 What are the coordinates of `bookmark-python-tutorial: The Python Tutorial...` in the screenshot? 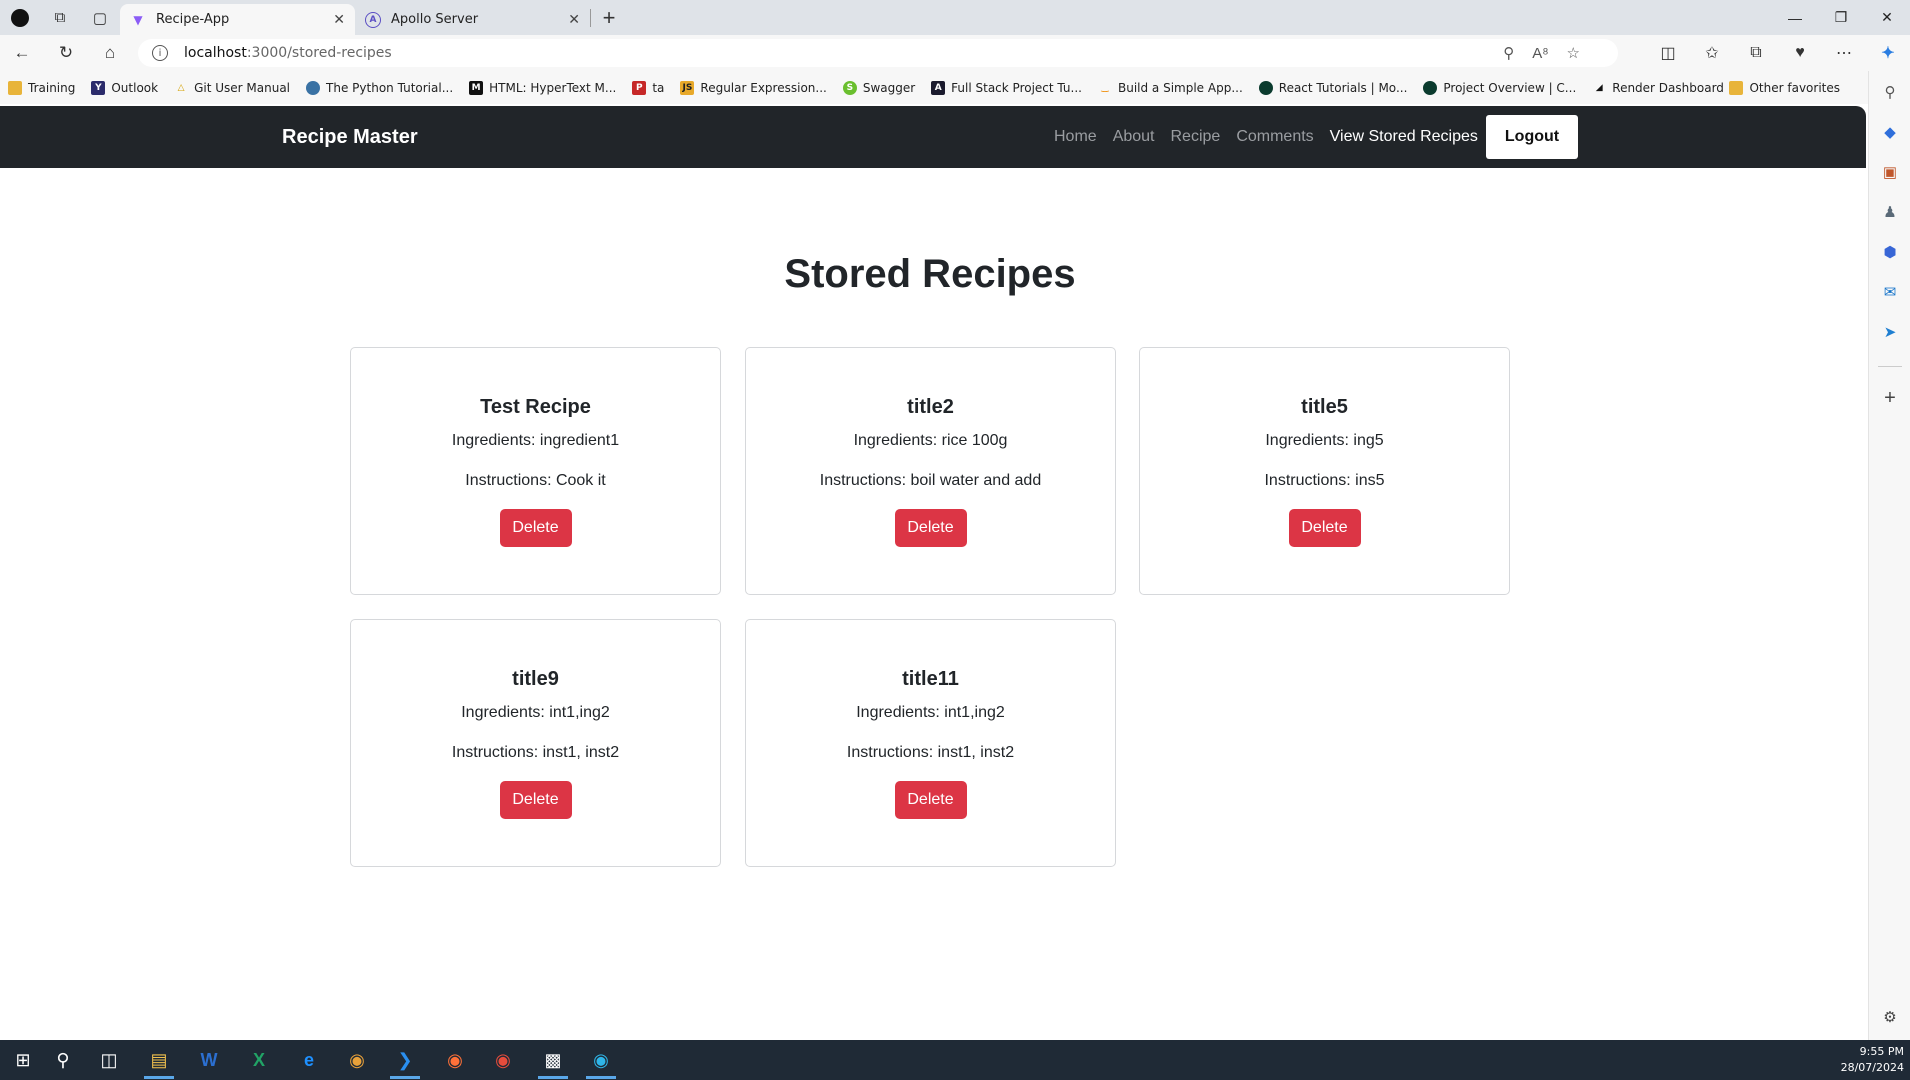 It's located at (379, 87).